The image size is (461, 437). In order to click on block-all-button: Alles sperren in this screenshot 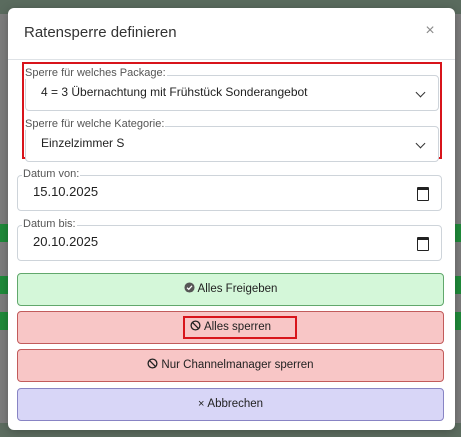, I will do `click(230, 327)`.